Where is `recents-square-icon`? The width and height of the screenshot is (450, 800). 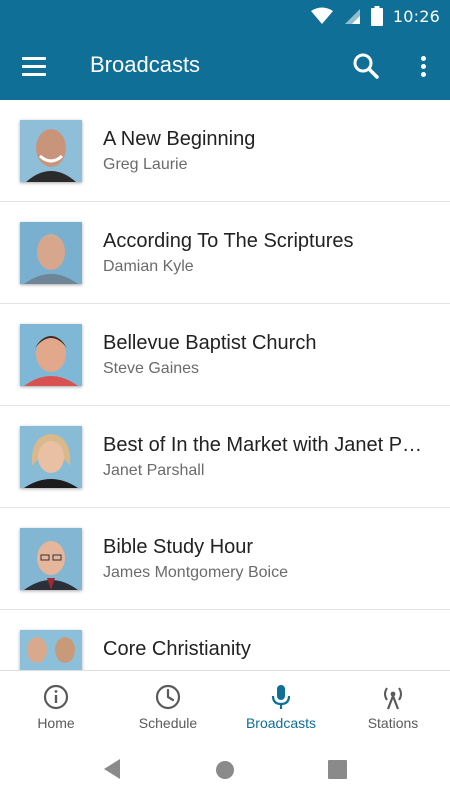 recents-square-icon is located at coordinates (337, 769).